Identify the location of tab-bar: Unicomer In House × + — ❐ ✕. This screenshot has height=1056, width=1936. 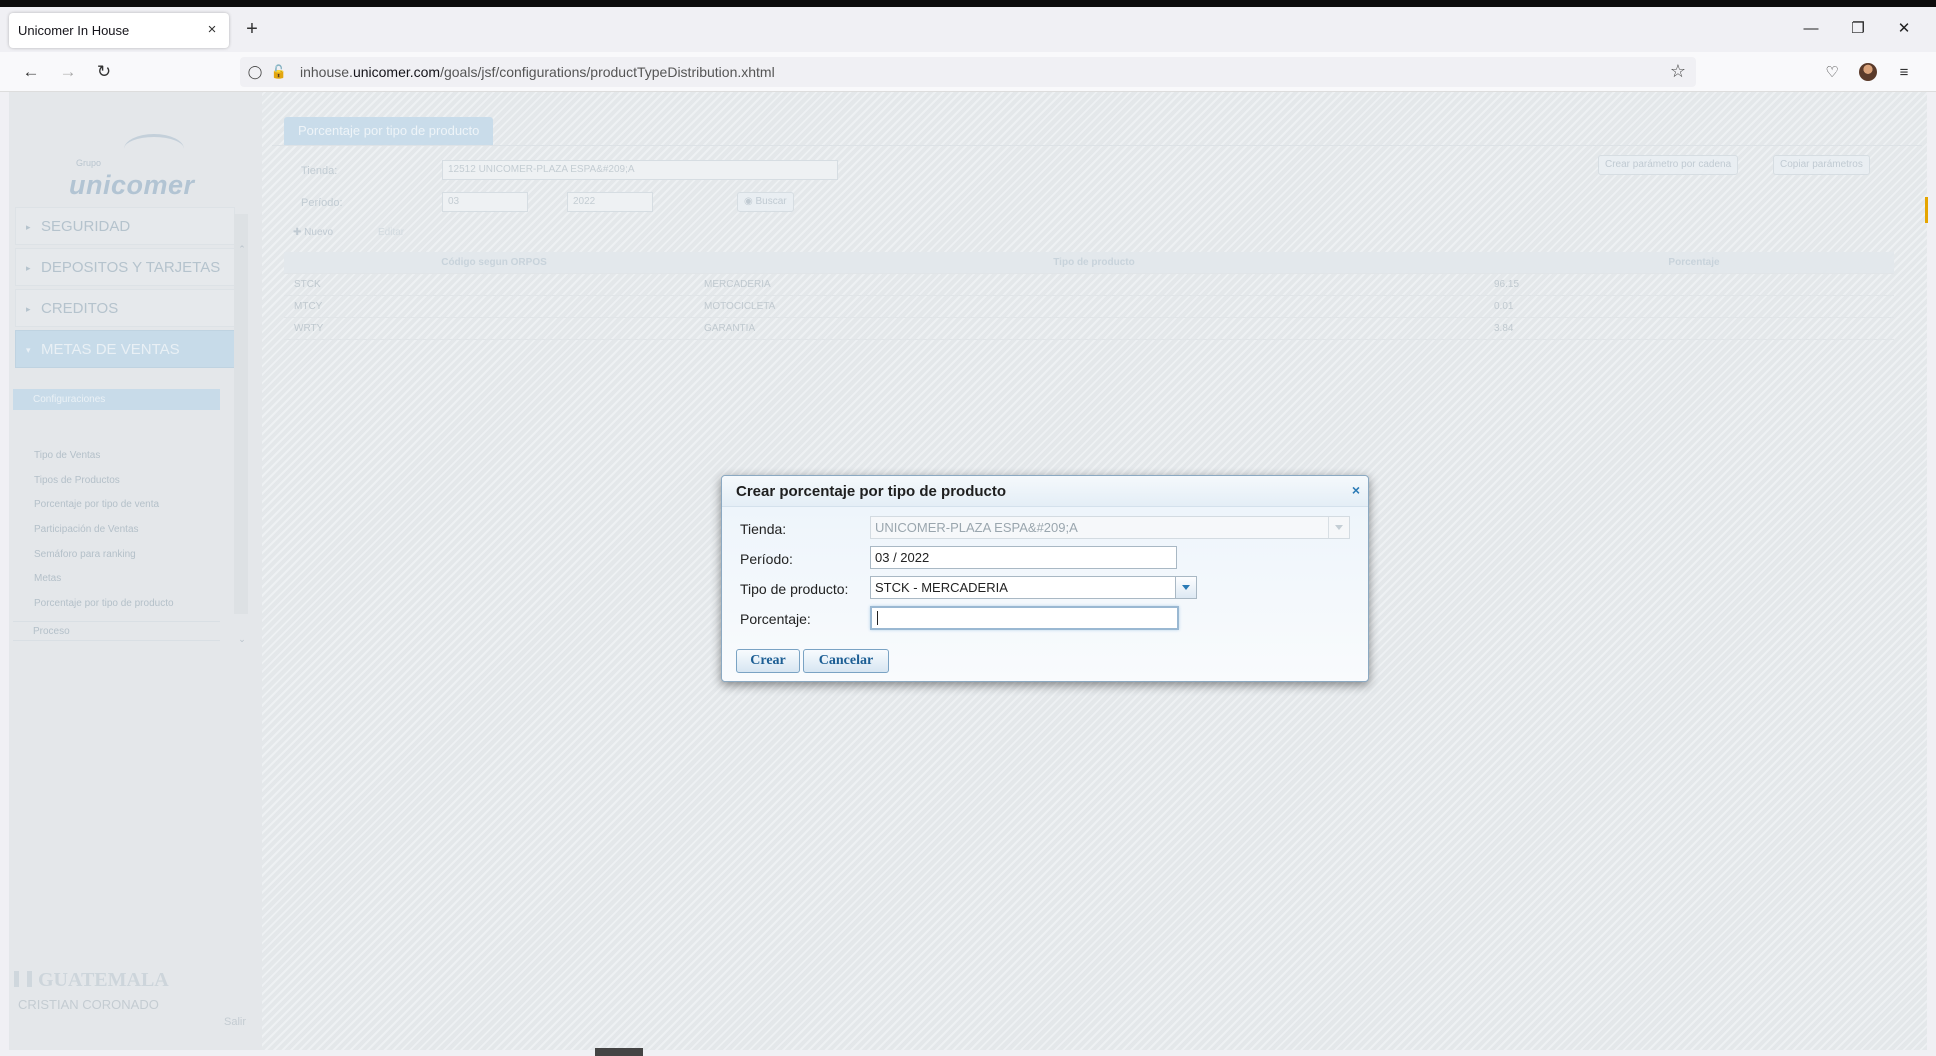
(968, 29).